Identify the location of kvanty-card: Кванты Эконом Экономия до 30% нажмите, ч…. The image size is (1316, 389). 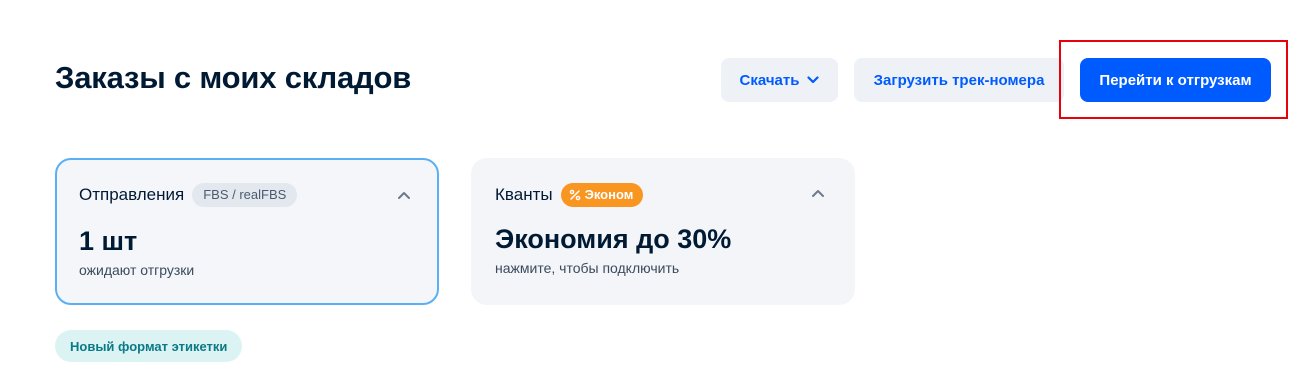
(663, 231).